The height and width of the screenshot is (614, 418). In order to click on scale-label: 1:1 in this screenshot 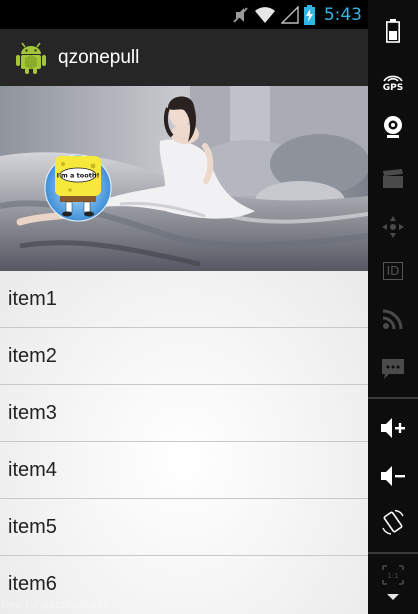, I will do `click(392, 576)`.